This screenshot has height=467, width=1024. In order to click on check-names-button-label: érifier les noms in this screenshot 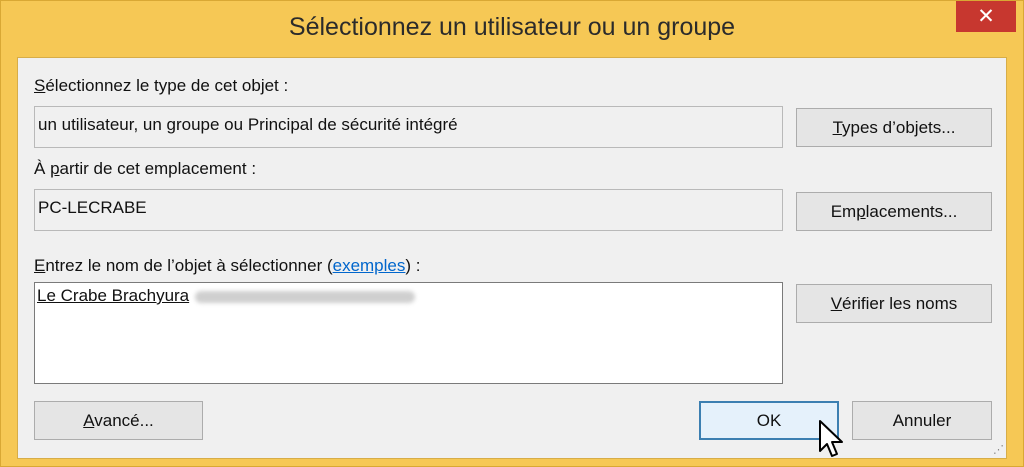, I will do `click(900, 303)`.